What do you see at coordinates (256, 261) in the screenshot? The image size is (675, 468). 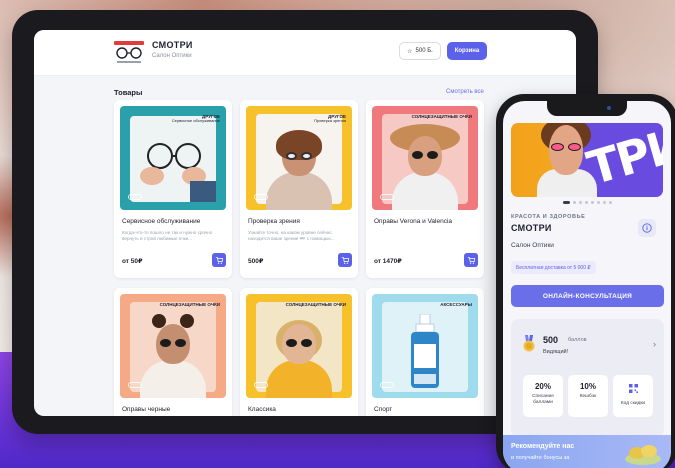 I see `product-price: 500₽` at bounding box center [256, 261].